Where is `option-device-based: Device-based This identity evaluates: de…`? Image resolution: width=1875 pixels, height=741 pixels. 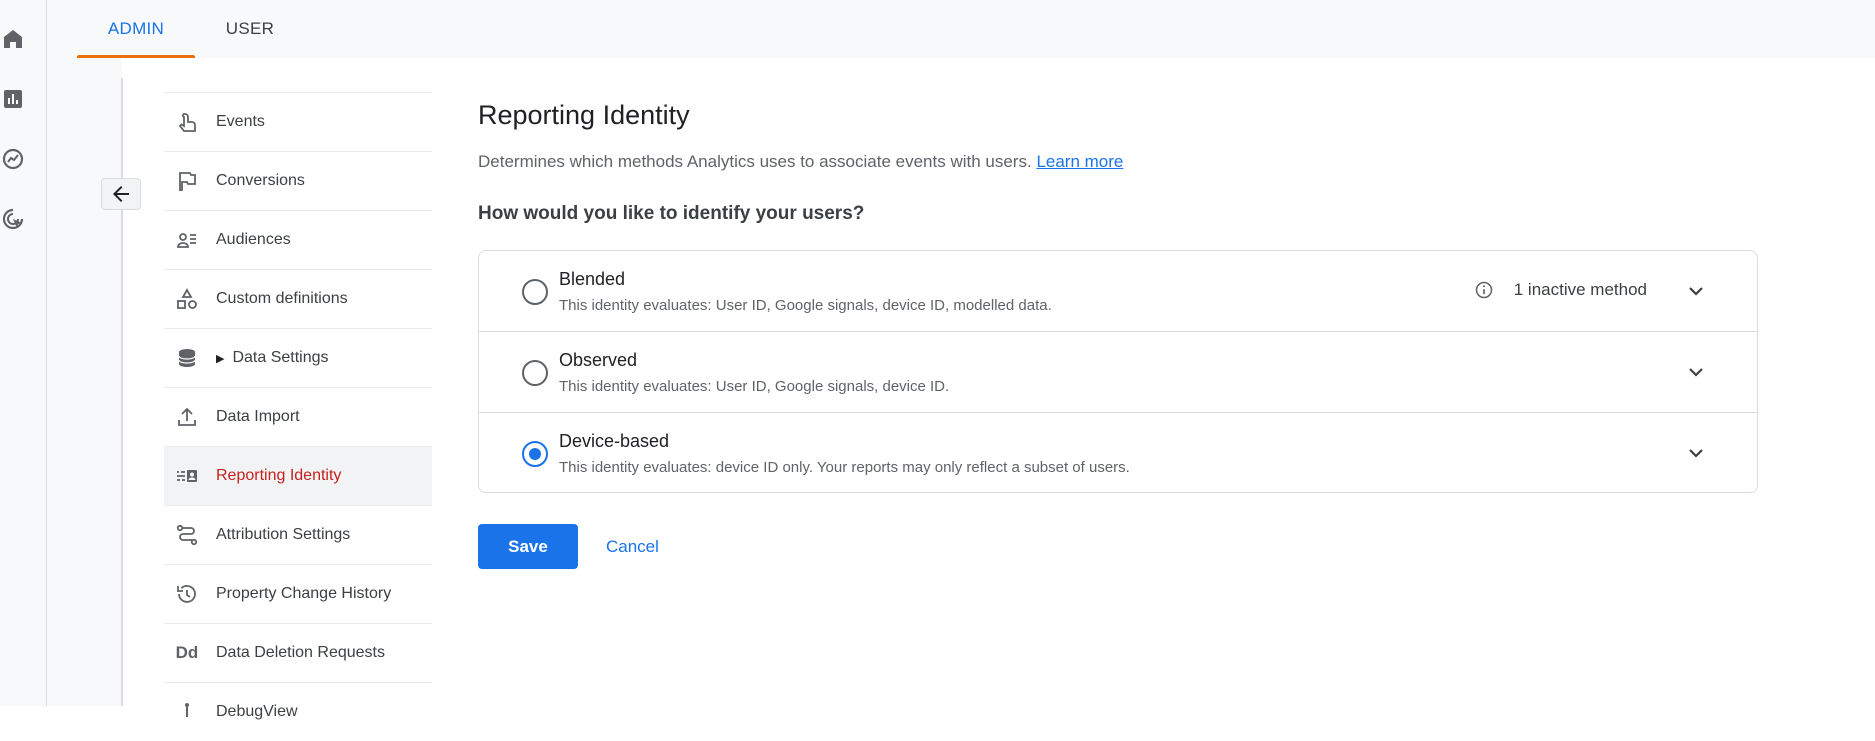
option-device-based: Device-based This identity evaluates: de… is located at coordinates (1118, 452).